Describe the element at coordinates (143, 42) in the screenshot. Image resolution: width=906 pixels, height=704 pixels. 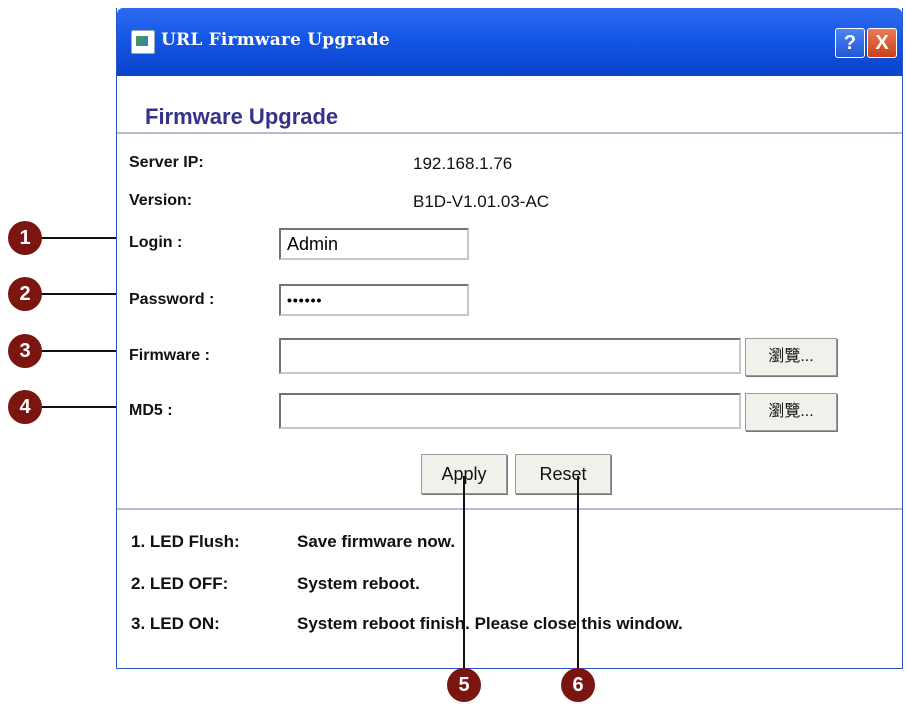
I see `window-app-icon` at that location.